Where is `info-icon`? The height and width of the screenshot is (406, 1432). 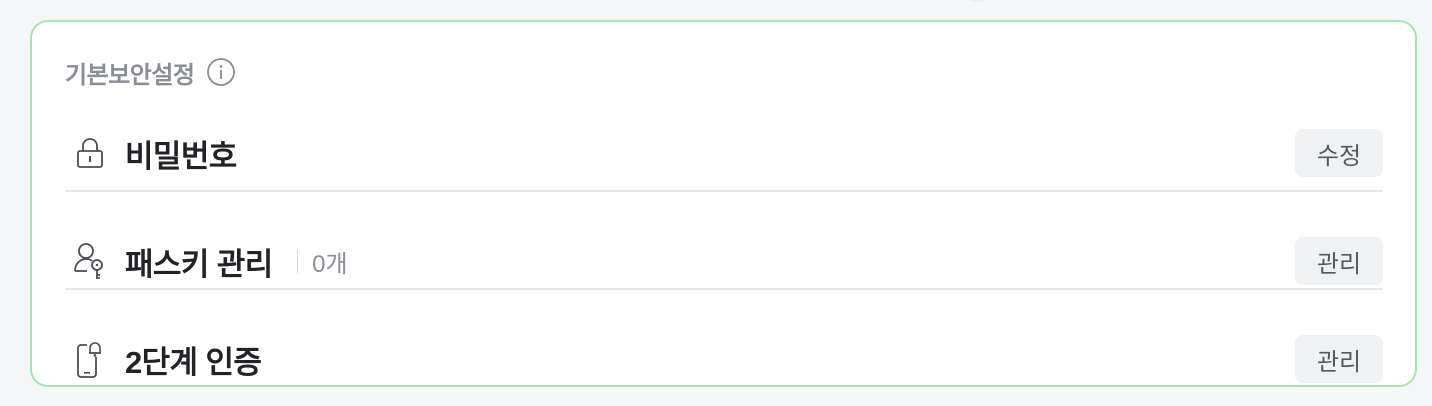 info-icon is located at coordinates (221, 72).